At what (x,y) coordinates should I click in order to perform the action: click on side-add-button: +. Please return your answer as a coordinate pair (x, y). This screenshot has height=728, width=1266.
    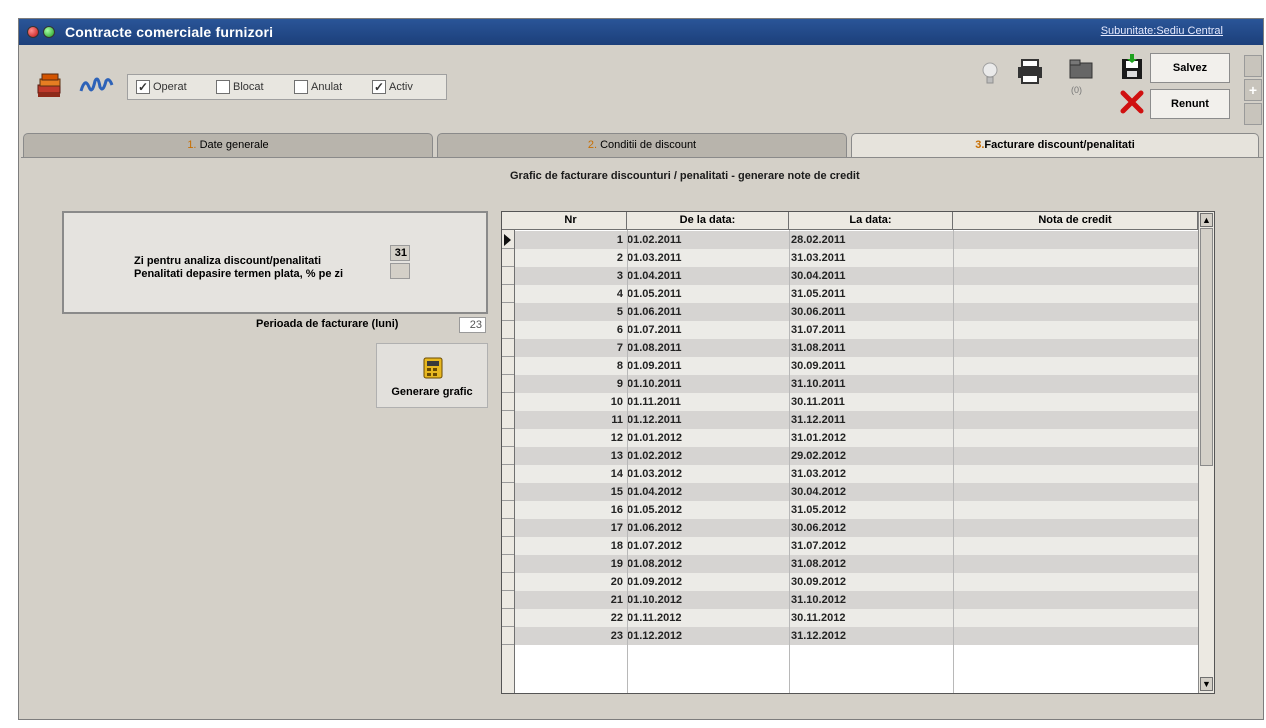
    Looking at the image, I should click on (1253, 90).